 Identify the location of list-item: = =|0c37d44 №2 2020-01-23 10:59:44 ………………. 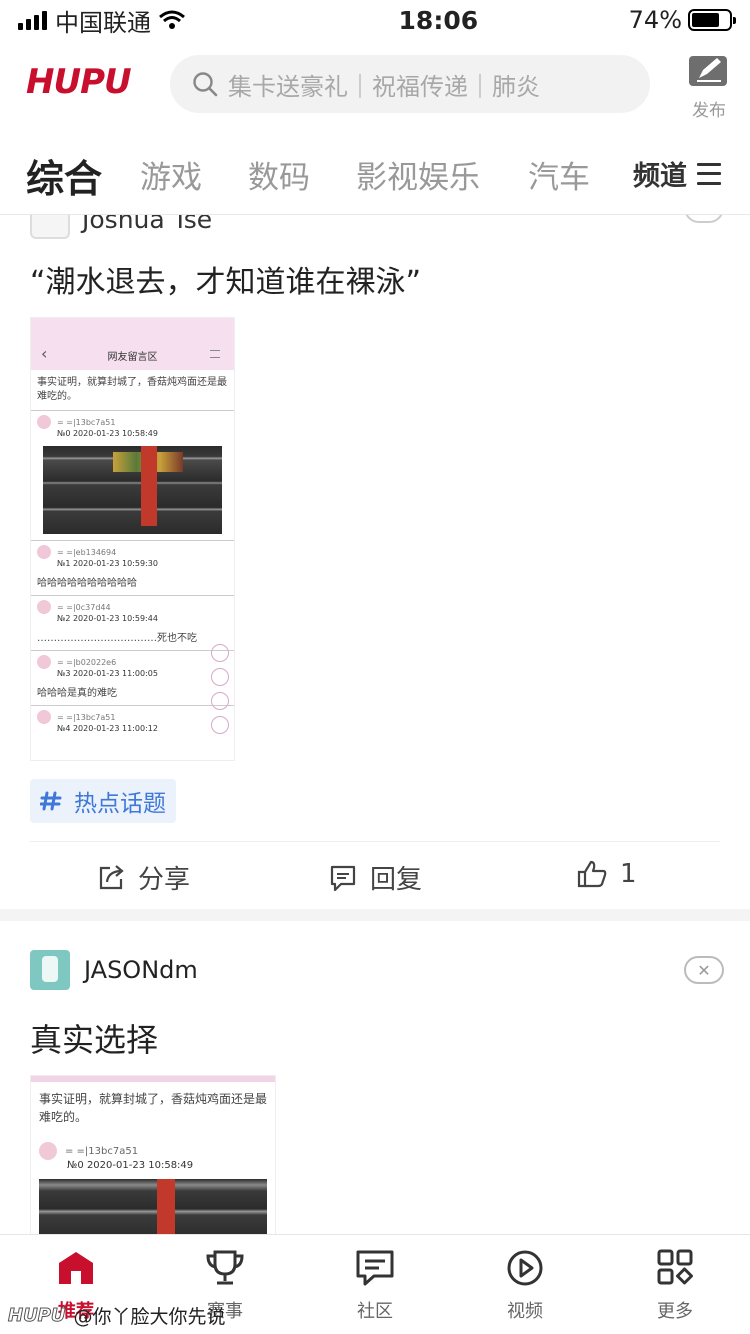
(132, 622).